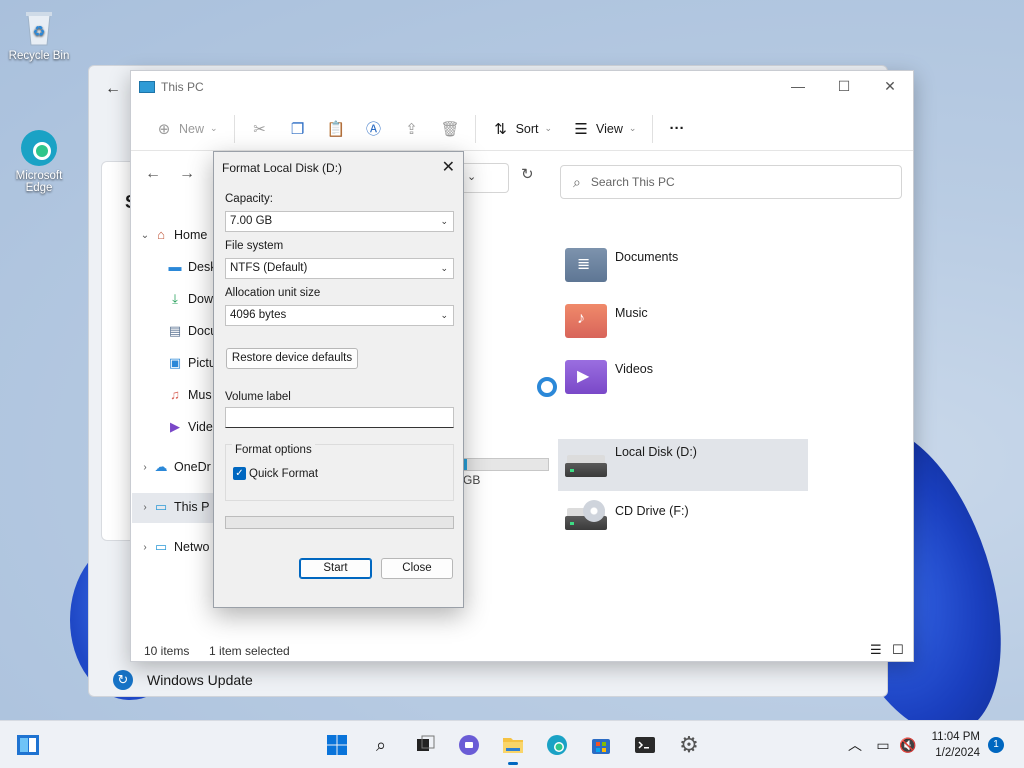 This screenshot has width=1024, height=768. Describe the element at coordinates (39, 56) in the screenshot. I see `desktop-icon-label: Recycle Bin` at that location.